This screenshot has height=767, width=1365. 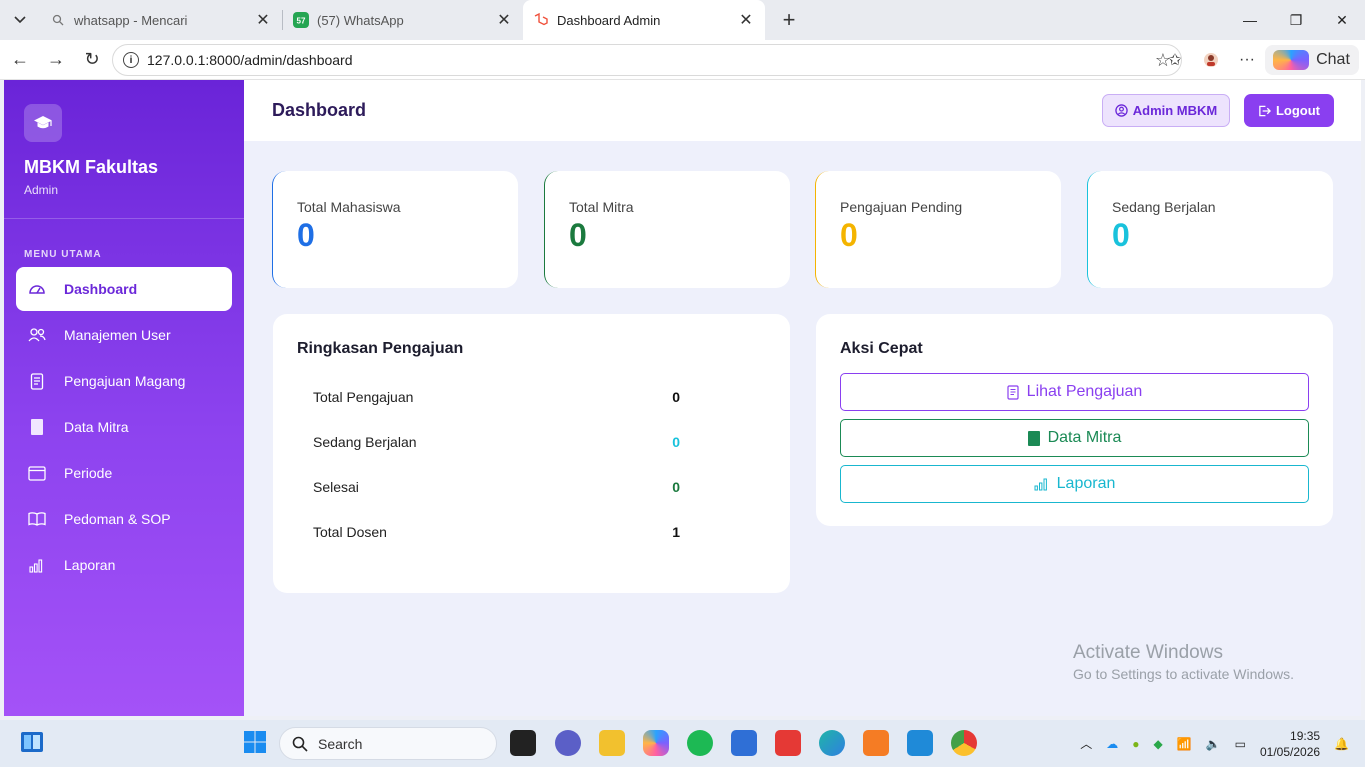 What do you see at coordinates (744, 743) in the screenshot?
I see `microsoft-store-icon` at bounding box center [744, 743].